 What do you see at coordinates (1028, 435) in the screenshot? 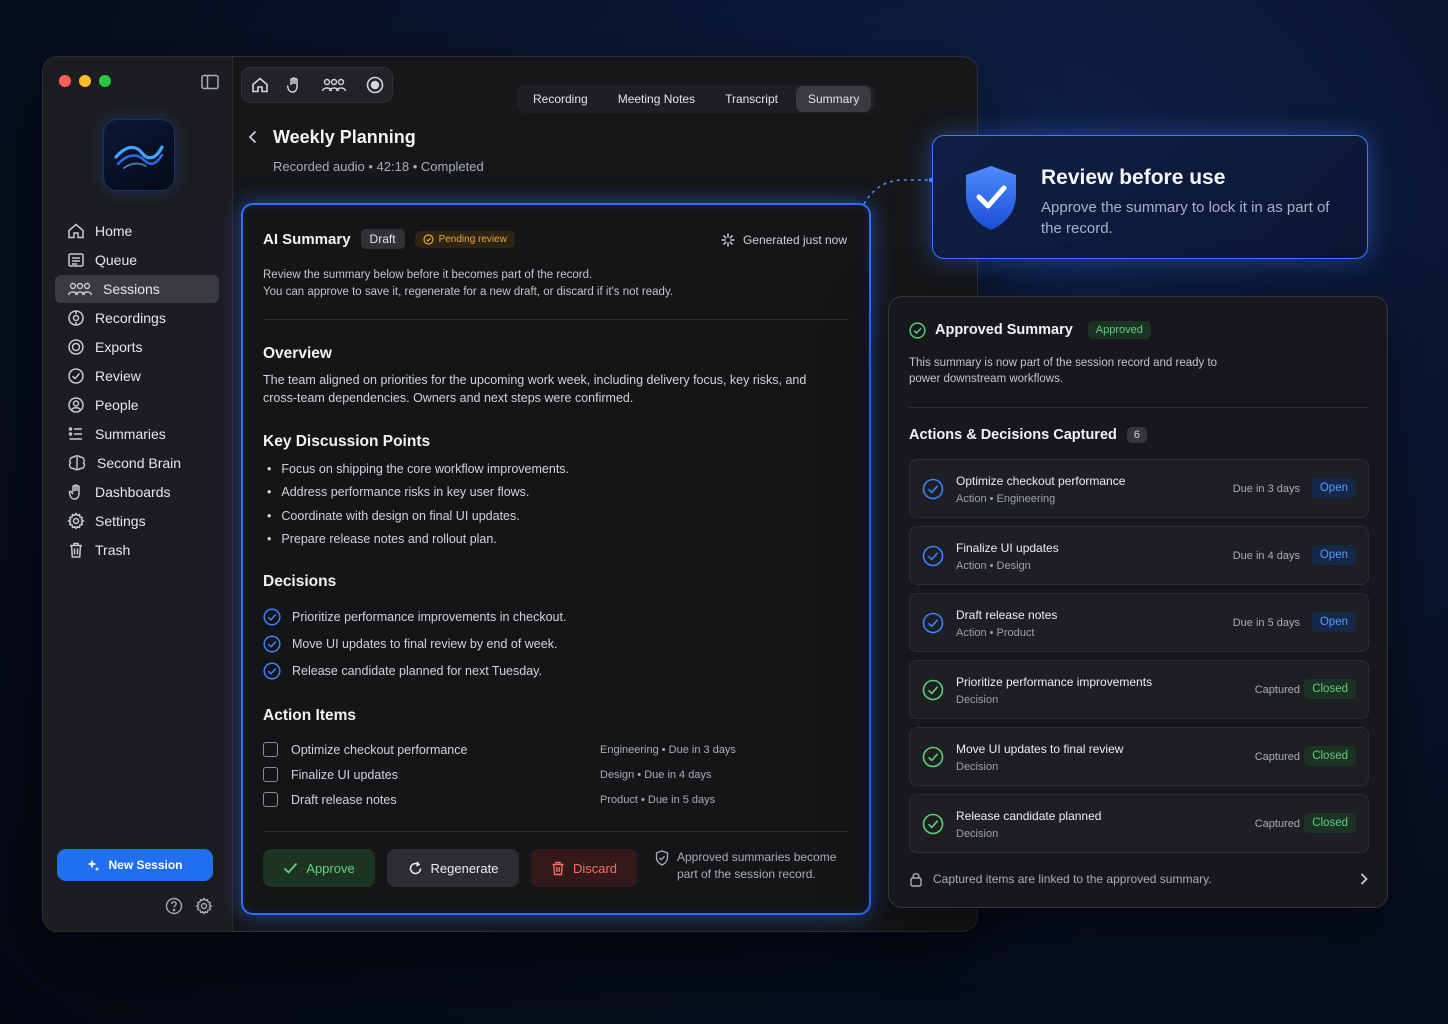
I see `captured-header: Actions & Decisions Captured 6` at bounding box center [1028, 435].